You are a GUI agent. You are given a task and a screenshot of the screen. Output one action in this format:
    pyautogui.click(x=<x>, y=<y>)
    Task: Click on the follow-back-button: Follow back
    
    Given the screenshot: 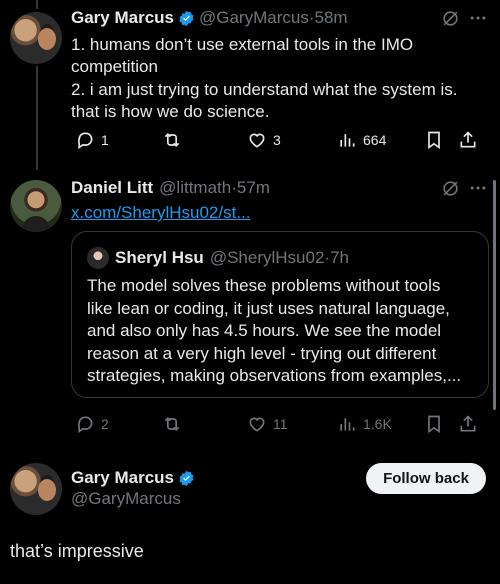 What is the action you would take?
    pyautogui.click(x=426, y=478)
    